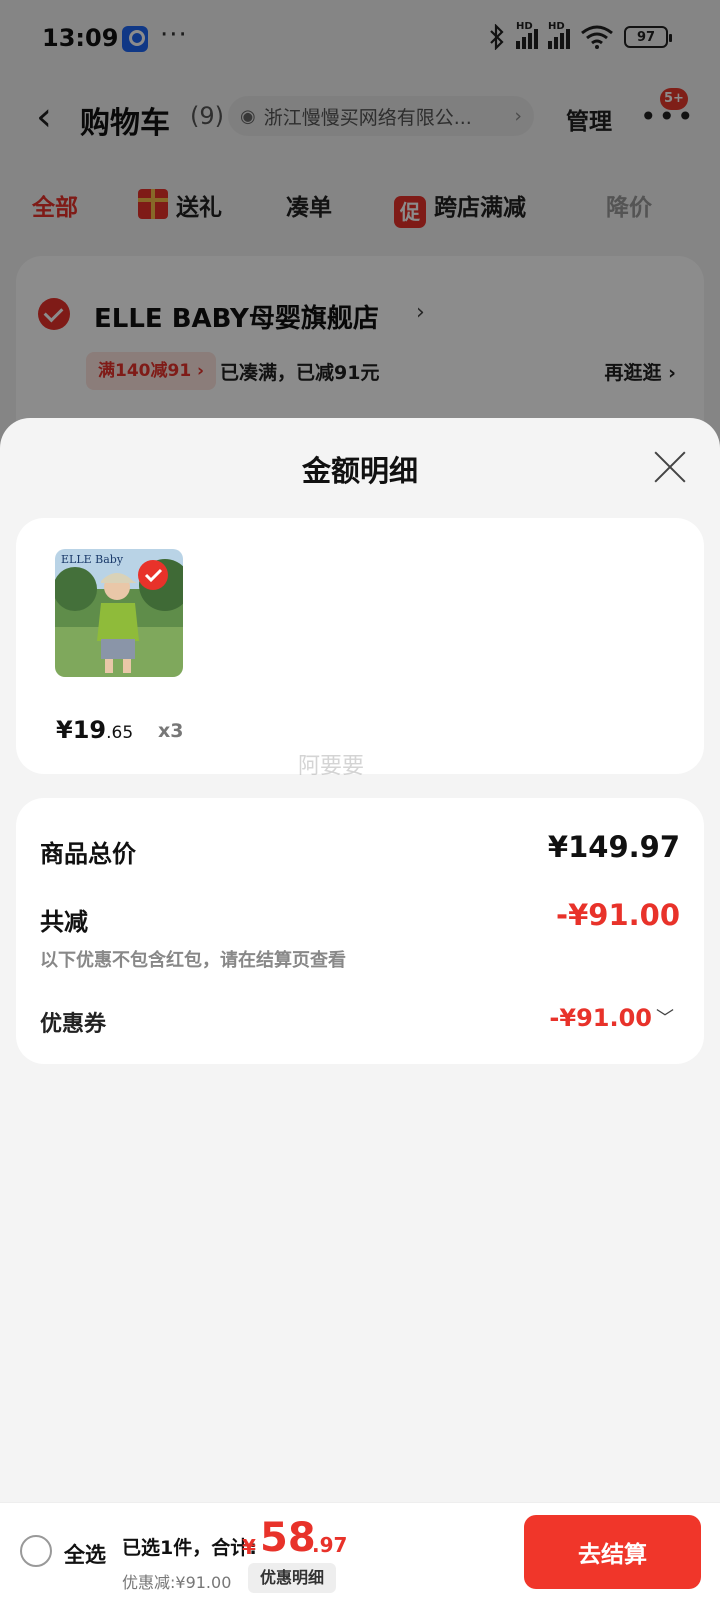 The height and width of the screenshot is (1600, 720). I want to click on total-price-value: ¥149.97, so click(613, 847).